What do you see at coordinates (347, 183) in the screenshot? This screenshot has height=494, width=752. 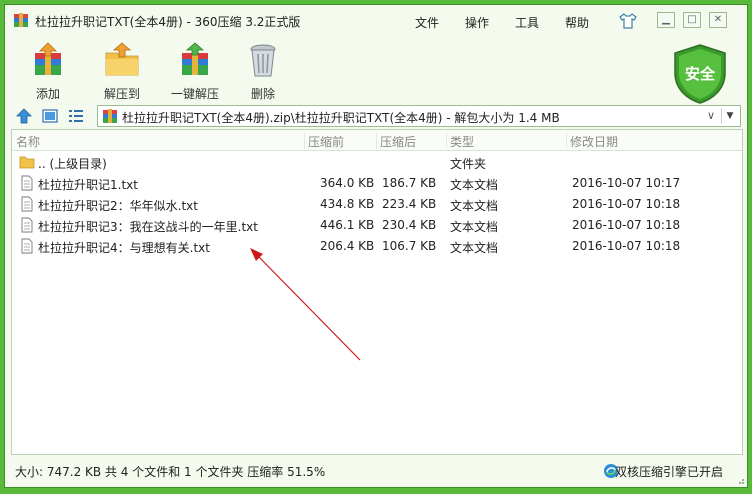 I see `file-size: 364.0 KB` at bounding box center [347, 183].